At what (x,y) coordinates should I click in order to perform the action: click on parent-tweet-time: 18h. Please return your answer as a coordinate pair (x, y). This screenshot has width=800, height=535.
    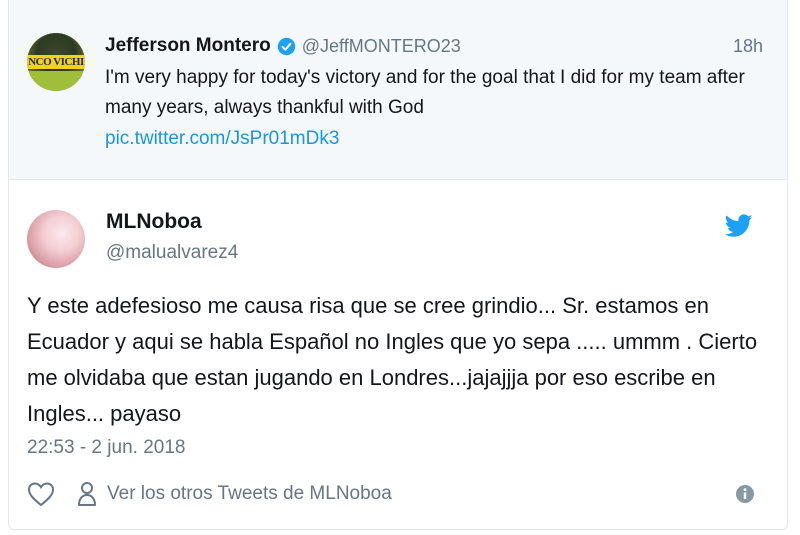
    Looking at the image, I should click on (748, 46).